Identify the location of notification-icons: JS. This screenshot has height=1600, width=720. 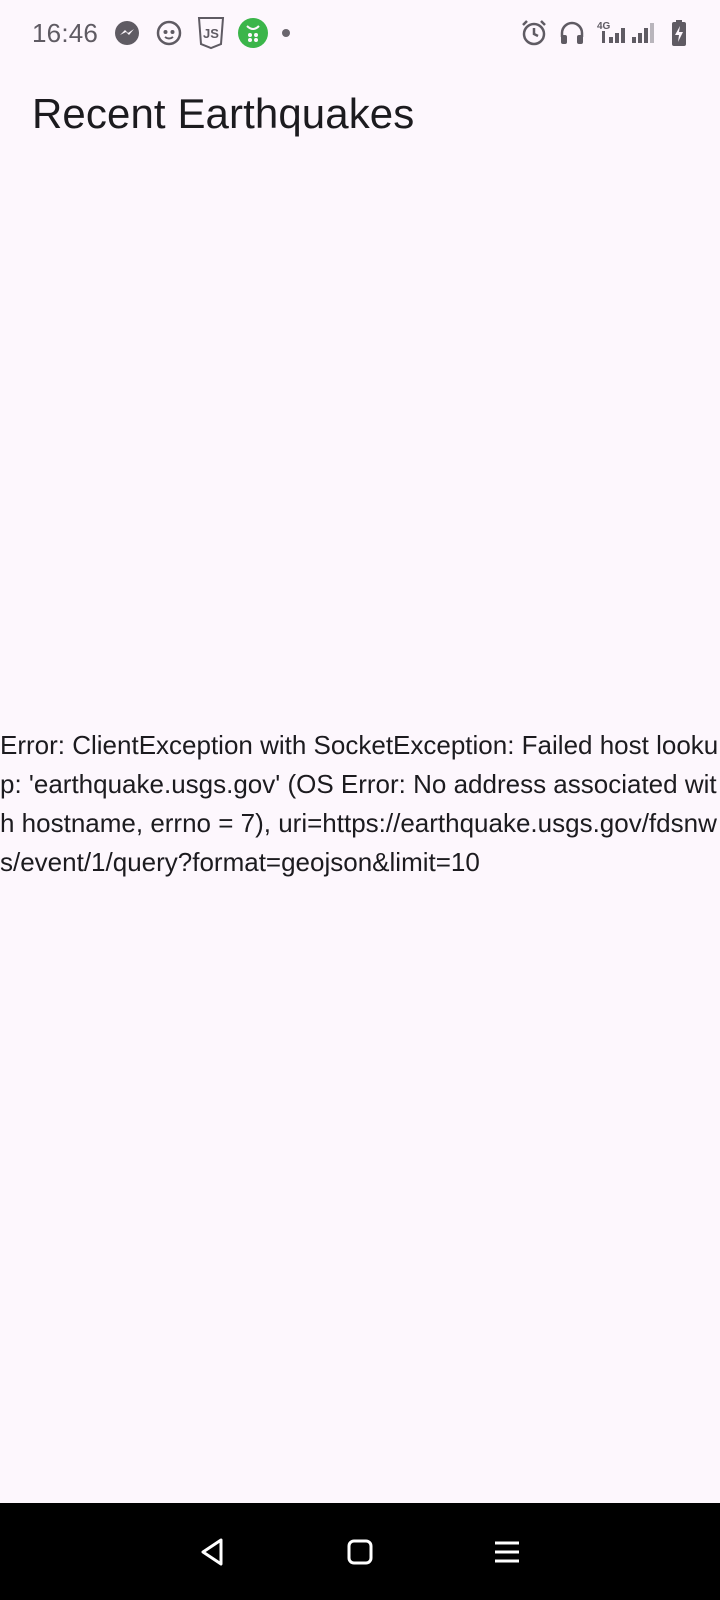
(201, 33).